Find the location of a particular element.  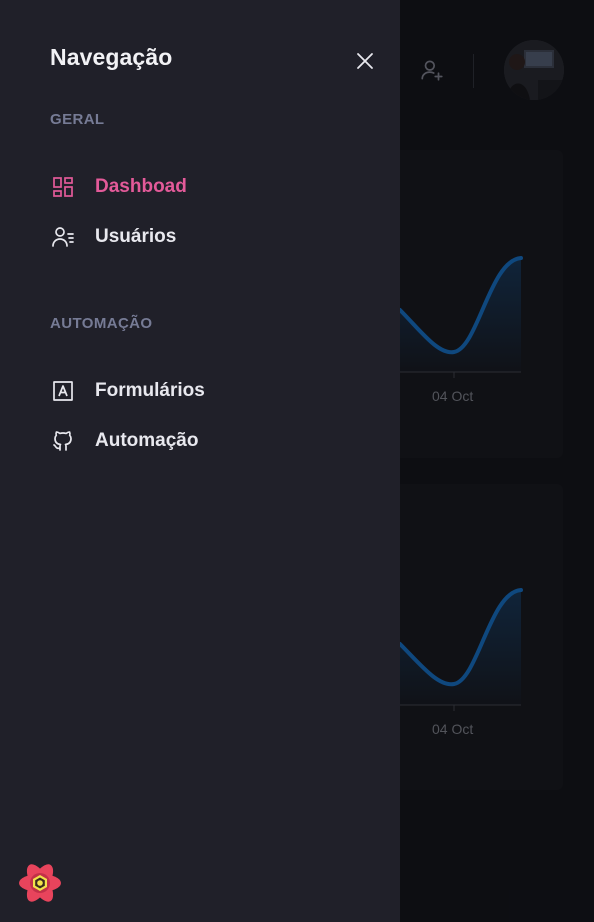

nav-item-label: Dashboad is located at coordinates (141, 186).